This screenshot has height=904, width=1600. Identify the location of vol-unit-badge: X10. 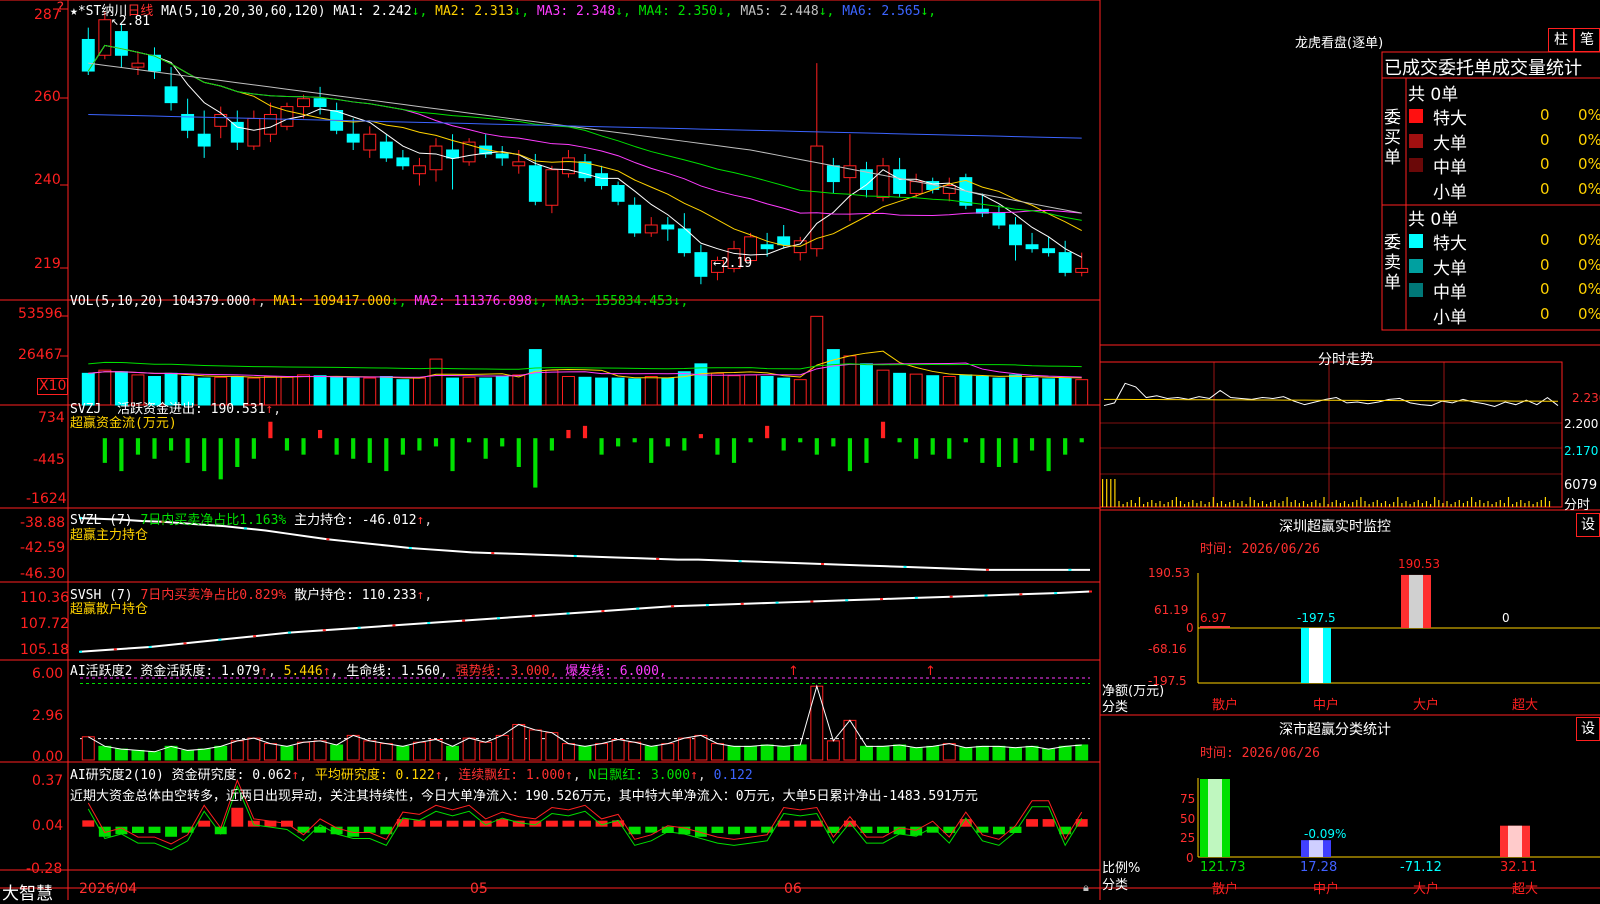
(53, 386).